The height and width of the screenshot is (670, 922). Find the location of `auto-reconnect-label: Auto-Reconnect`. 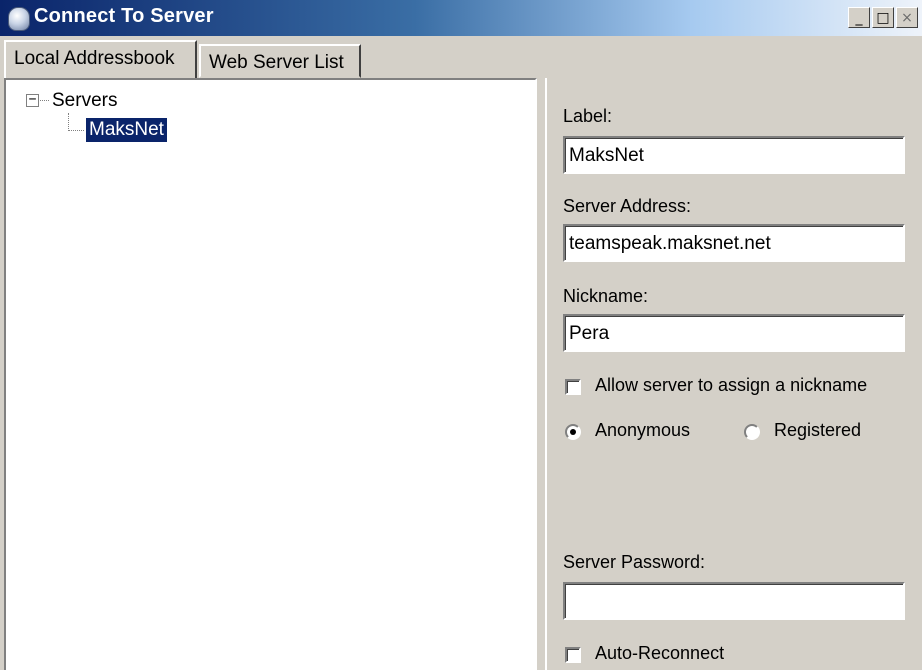

auto-reconnect-label: Auto-Reconnect is located at coordinates (659, 653).